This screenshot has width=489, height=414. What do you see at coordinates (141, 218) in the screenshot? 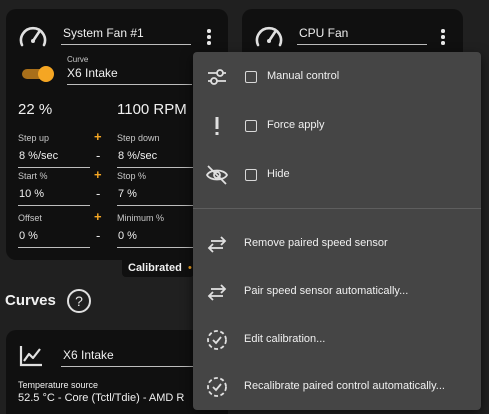
I see `minimum-label: Minimum %` at bounding box center [141, 218].